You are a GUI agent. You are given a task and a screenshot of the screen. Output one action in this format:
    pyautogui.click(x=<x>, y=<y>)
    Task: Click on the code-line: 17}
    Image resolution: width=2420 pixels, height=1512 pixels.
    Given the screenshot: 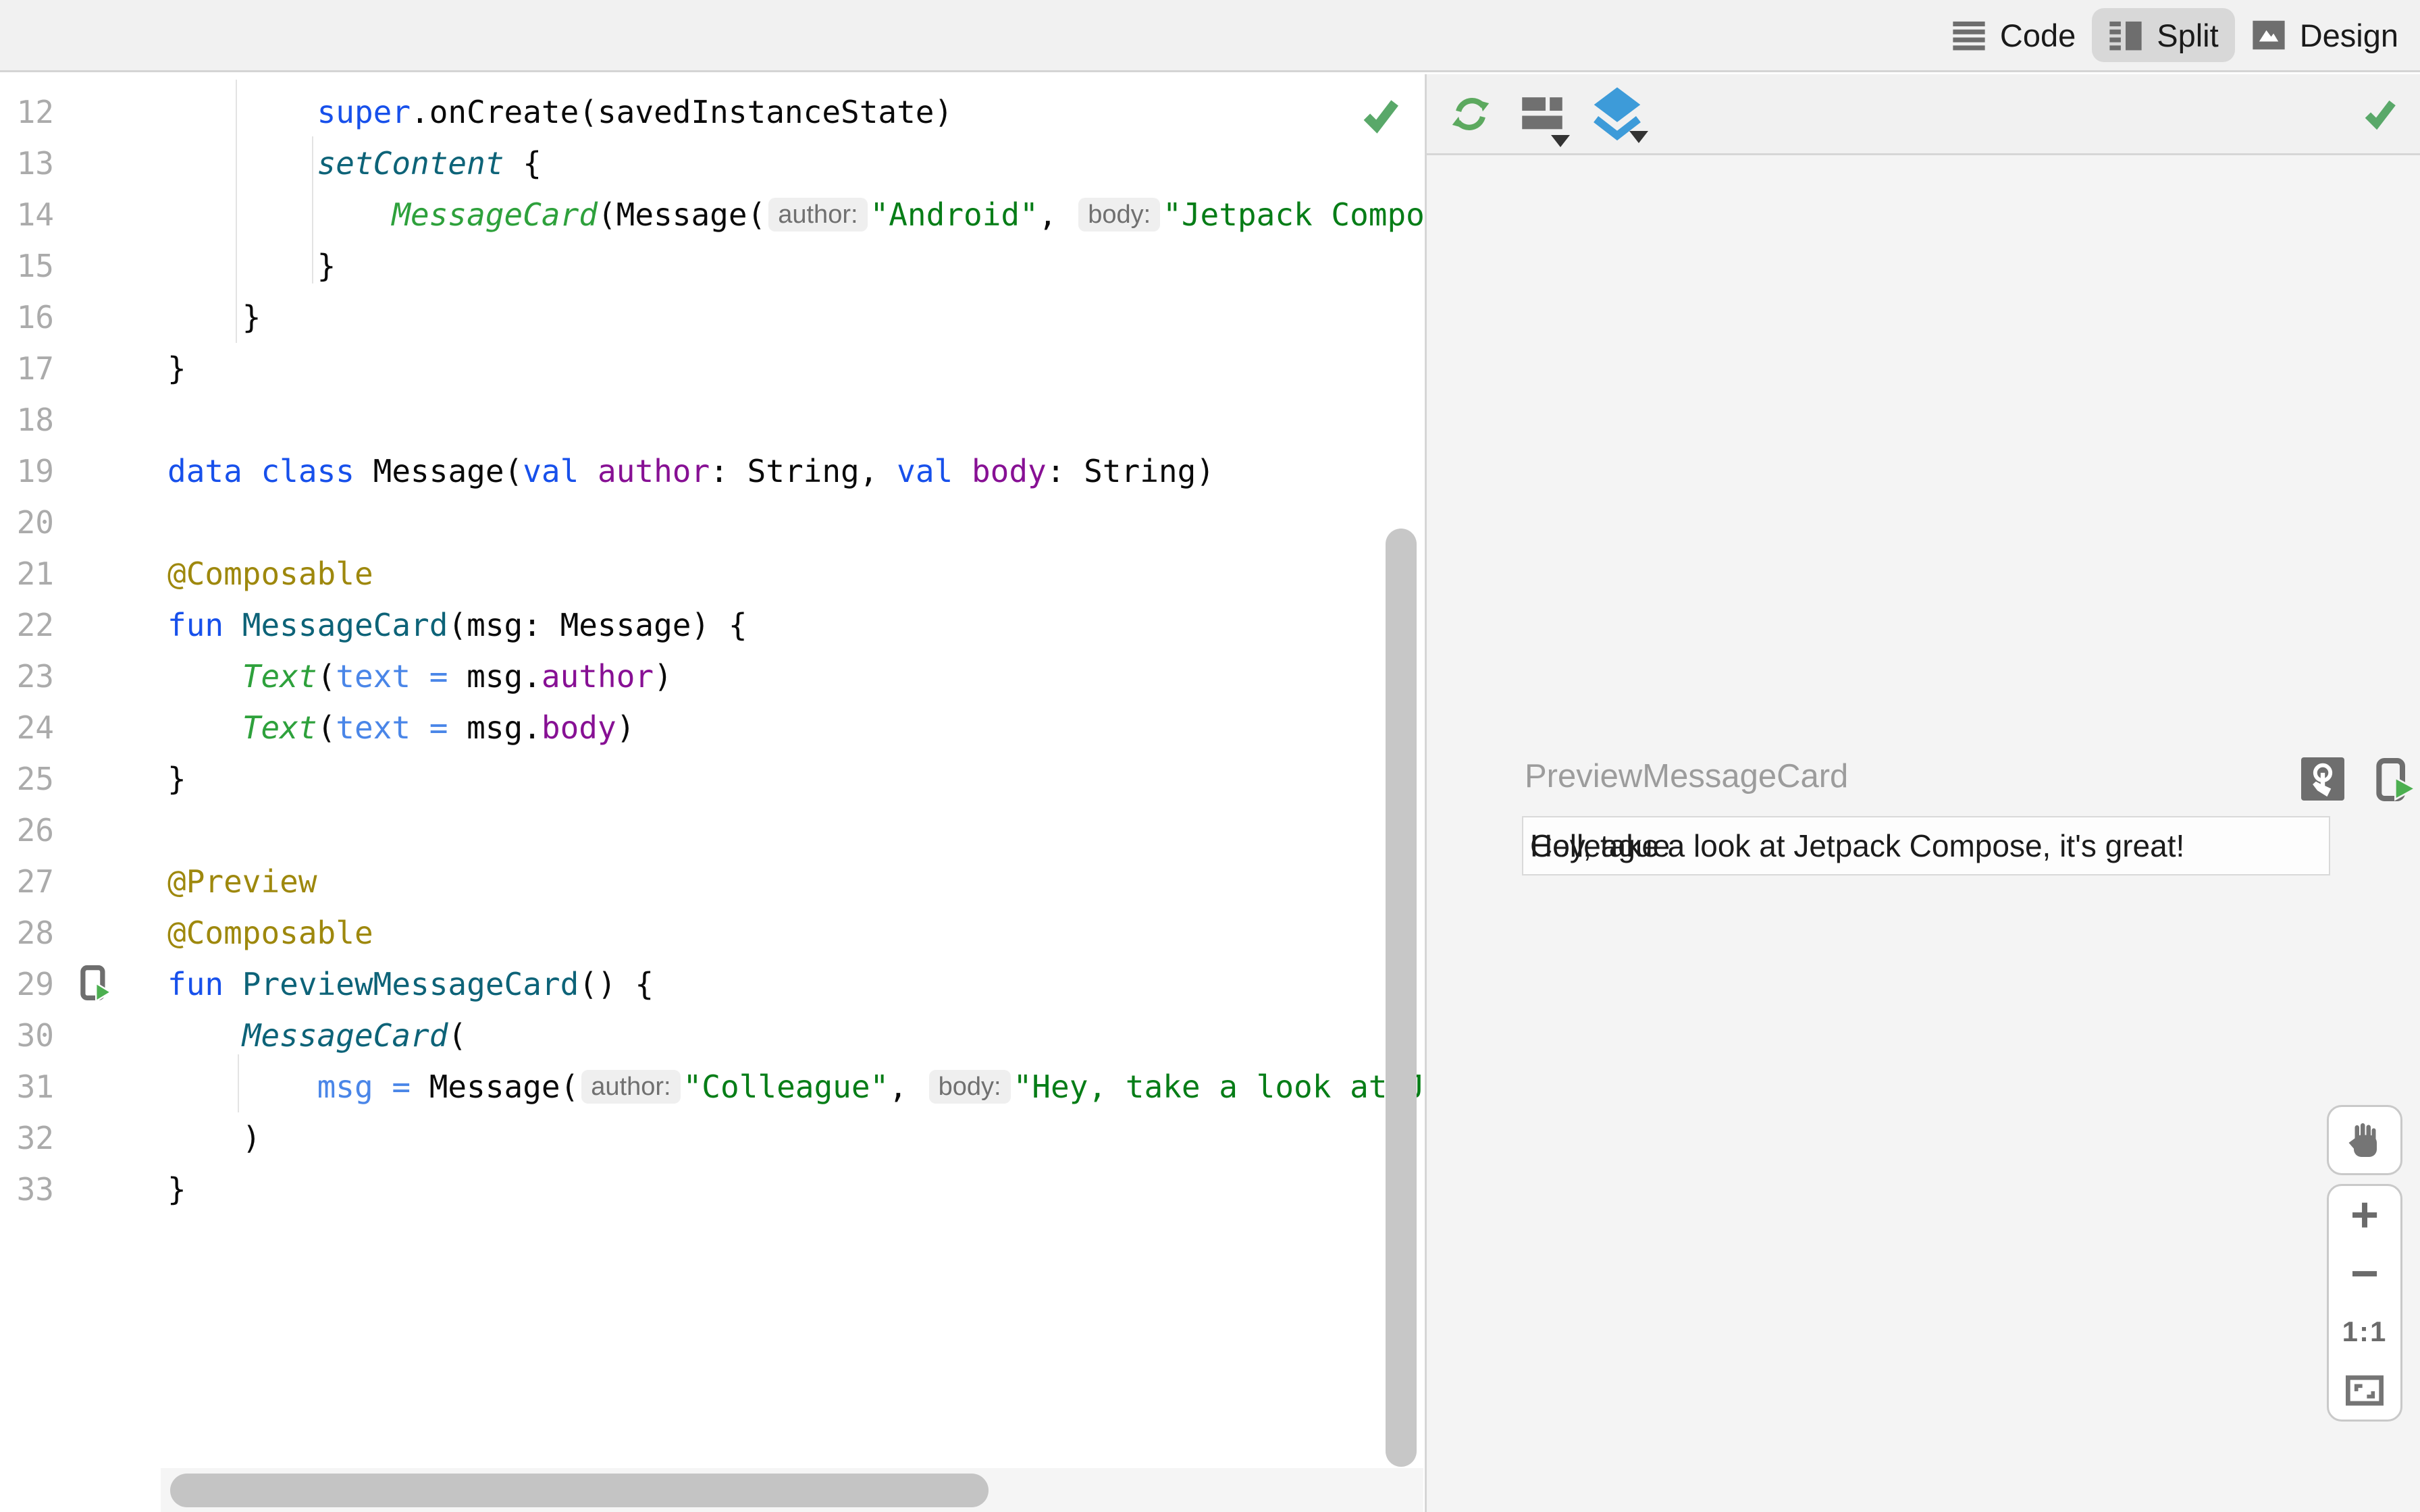 What is the action you would take?
    pyautogui.click(x=711, y=368)
    